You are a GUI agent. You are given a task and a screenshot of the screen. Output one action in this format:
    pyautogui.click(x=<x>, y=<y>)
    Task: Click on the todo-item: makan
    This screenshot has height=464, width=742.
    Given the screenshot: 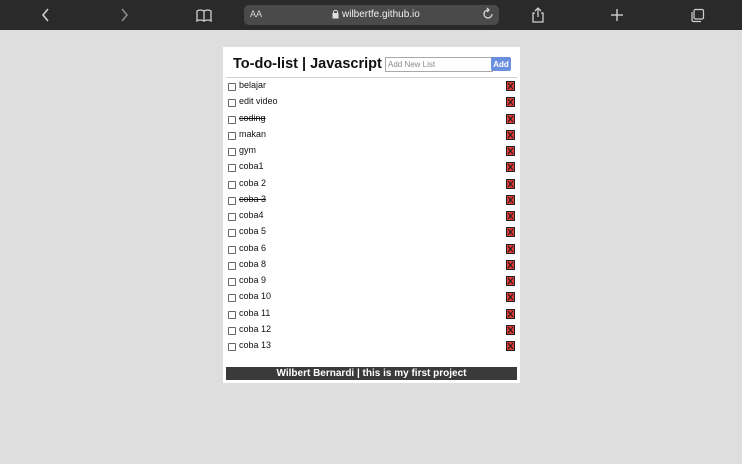 What is the action you would take?
    pyautogui.click(x=371, y=136)
    